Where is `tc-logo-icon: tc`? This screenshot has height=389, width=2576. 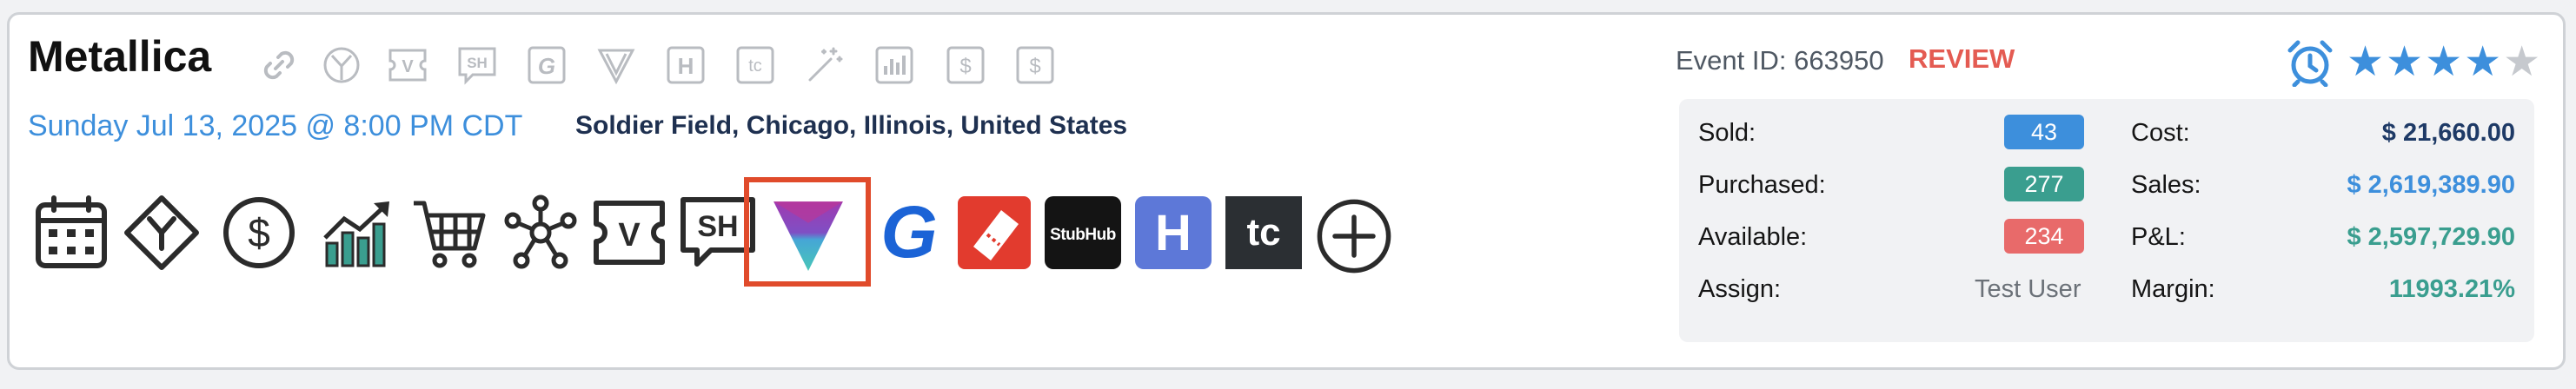
tc-logo-icon: tc is located at coordinates (1263, 232).